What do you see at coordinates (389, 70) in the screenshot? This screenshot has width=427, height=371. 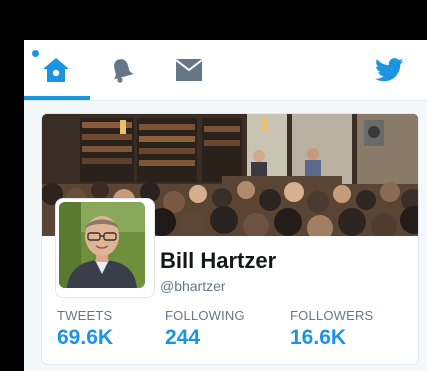 I see `twitter-bird-icon` at bounding box center [389, 70].